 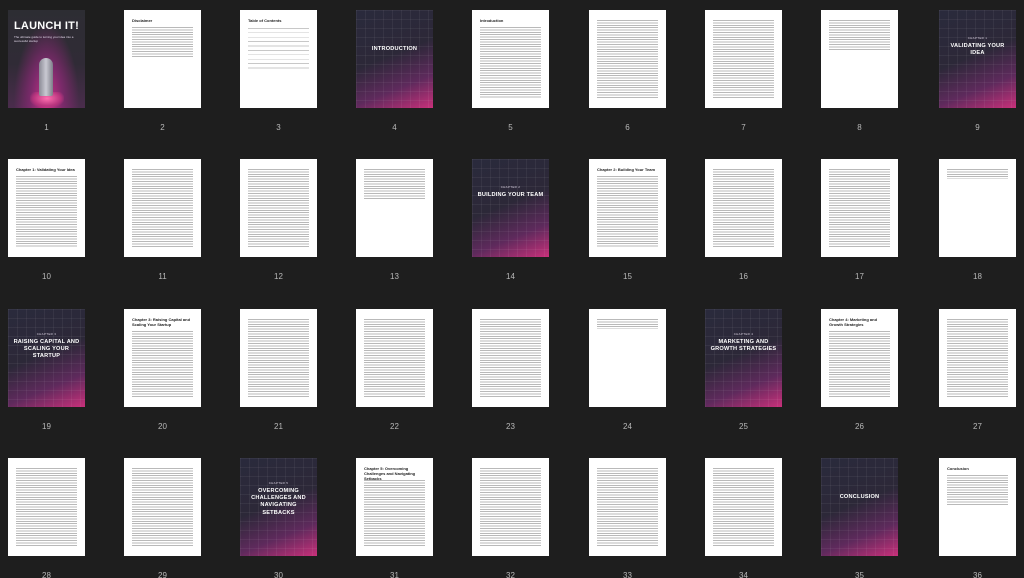 I want to click on page-number-label: 36, so click(x=977, y=574).